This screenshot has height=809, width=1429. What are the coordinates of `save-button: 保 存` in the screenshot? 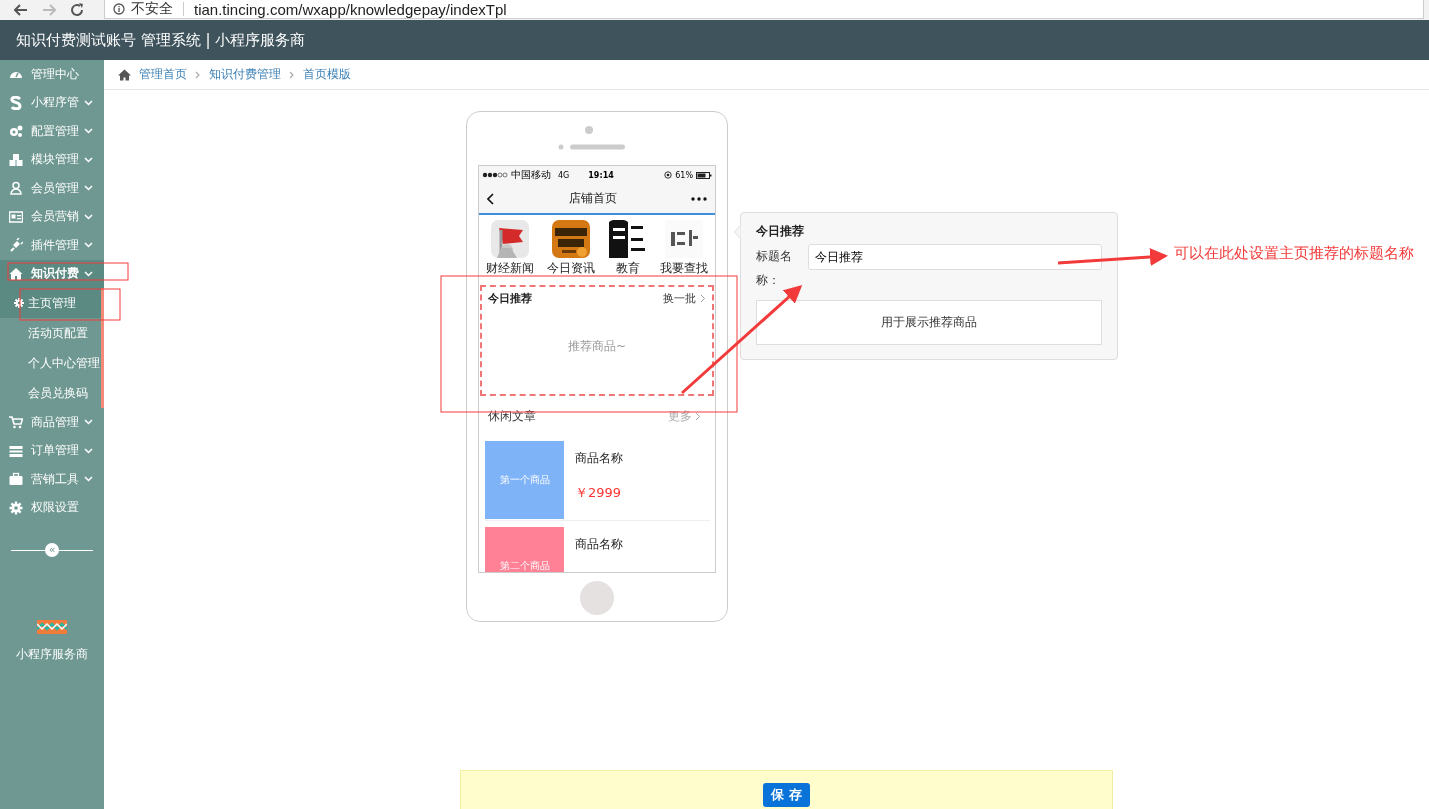 It's located at (786, 795).